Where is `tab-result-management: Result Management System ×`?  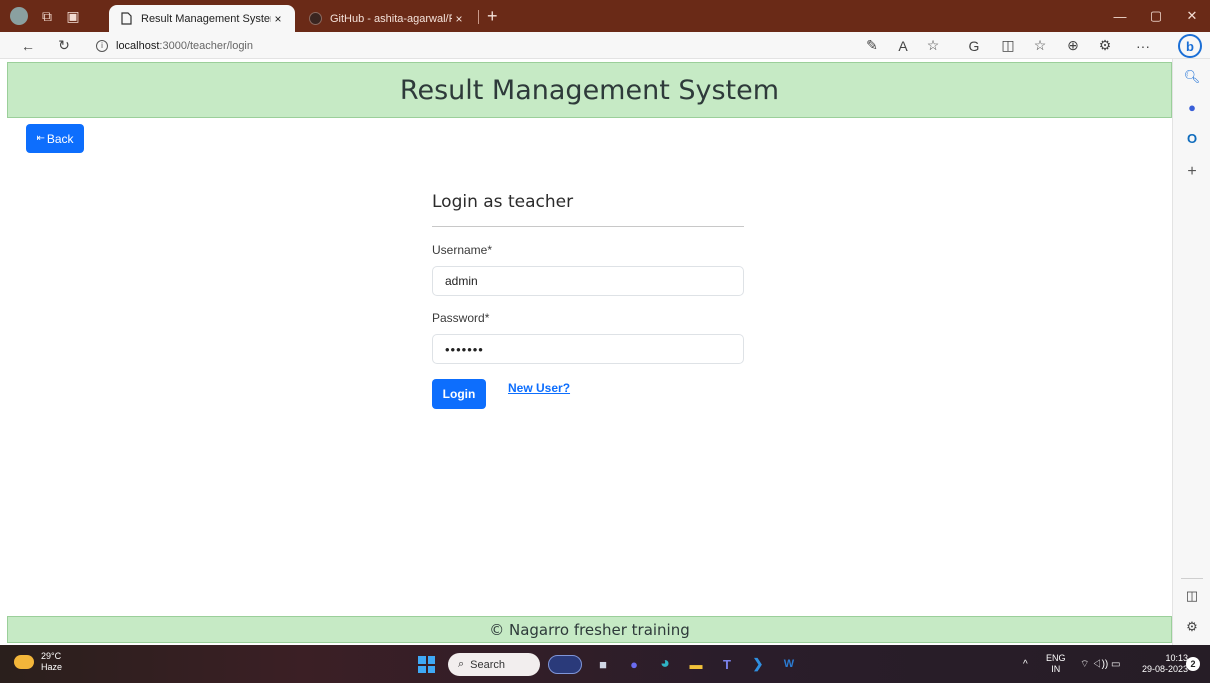 tab-result-management: Result Management System × is located at coordinates (202, 18).